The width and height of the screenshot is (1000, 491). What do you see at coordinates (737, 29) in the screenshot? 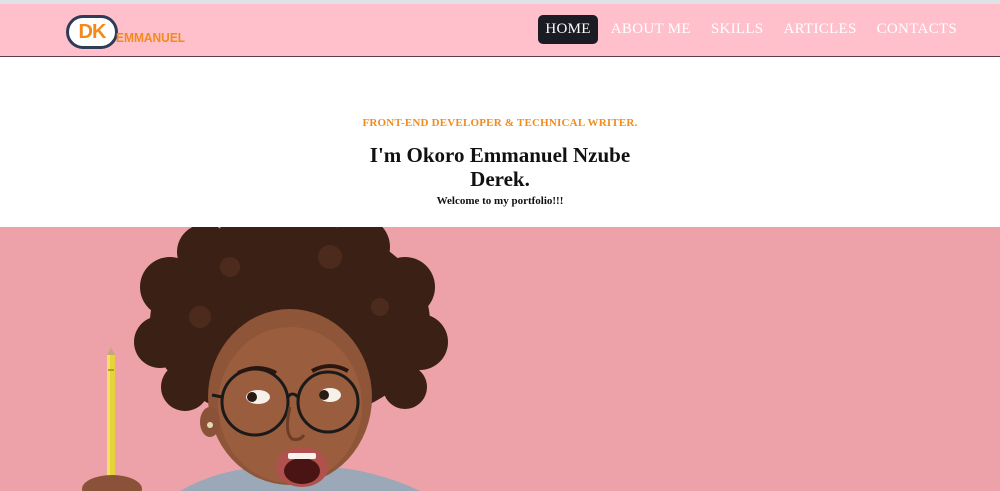
I see `nav-skills: SKILLS` at bounding box center [737, 29].